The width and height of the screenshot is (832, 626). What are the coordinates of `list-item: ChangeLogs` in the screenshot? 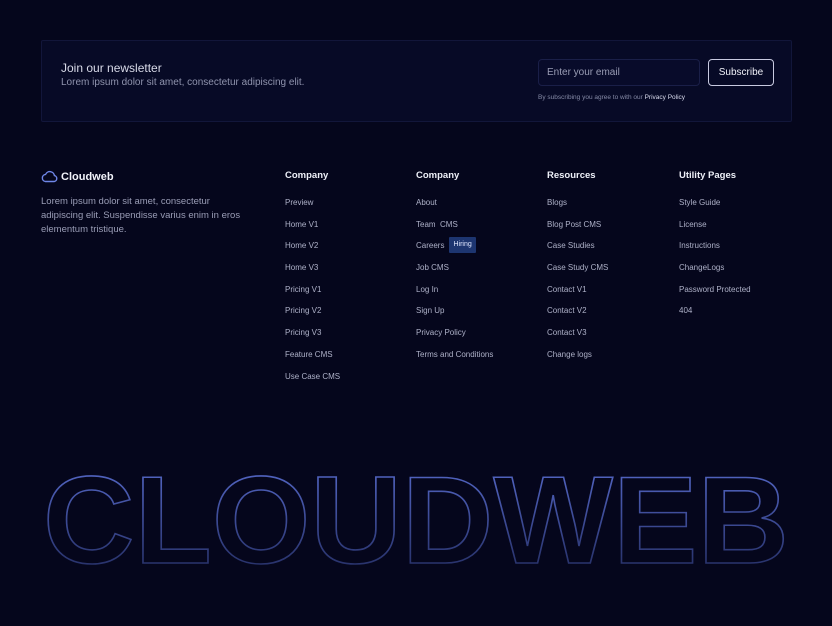 It's located at (715, 274).